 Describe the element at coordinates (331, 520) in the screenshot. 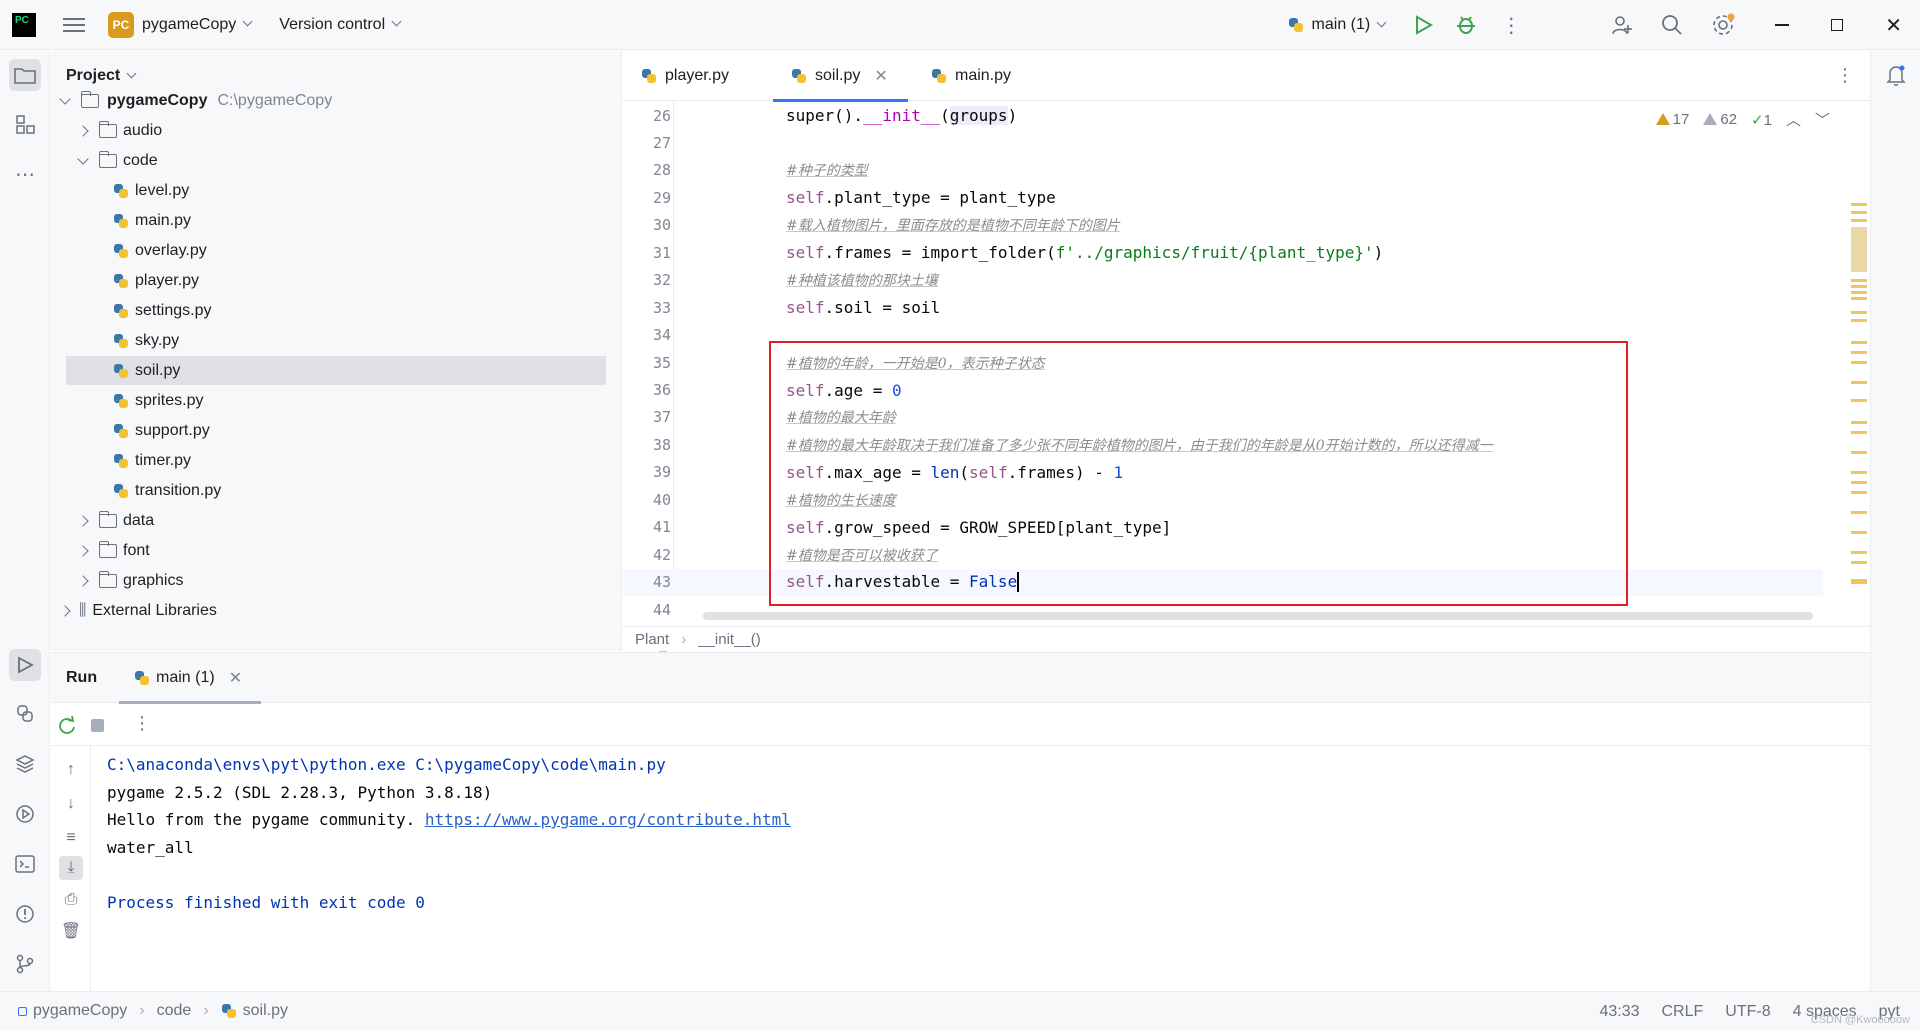

I see `tree-item: data` at that location.